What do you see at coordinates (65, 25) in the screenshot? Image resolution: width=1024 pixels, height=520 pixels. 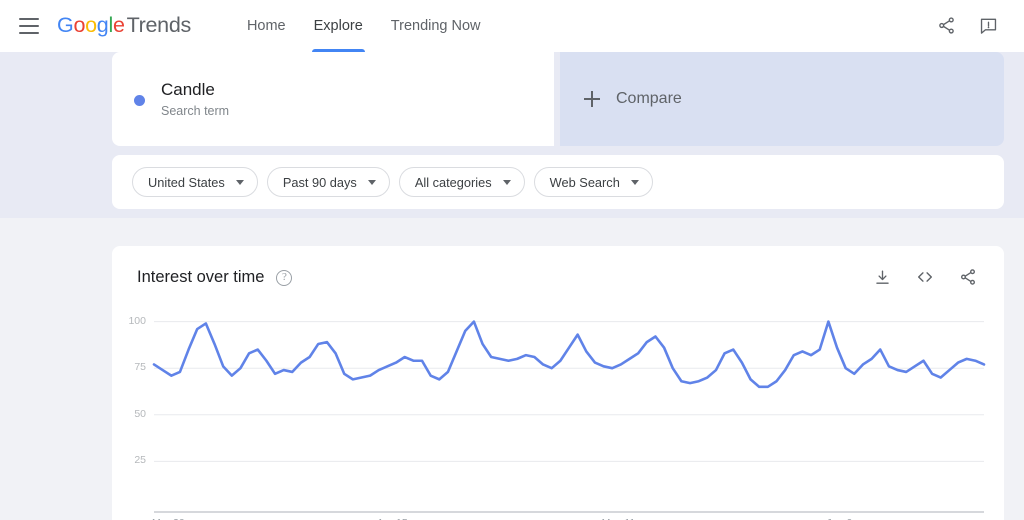 I see `logo-letter: G` at bounding box center [65, 25].